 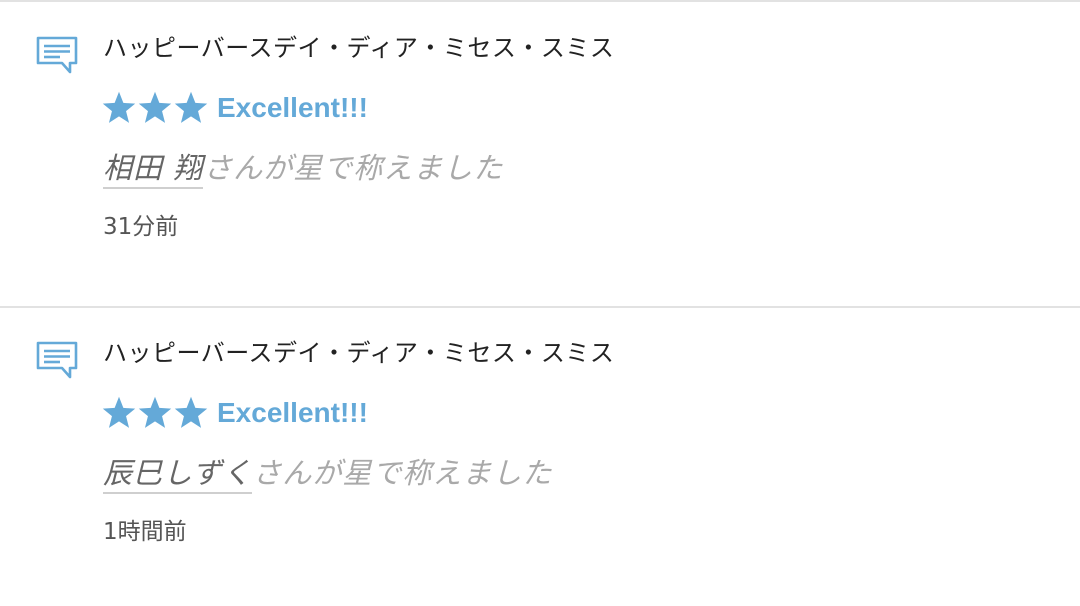 I want to click on praise-message: 辰巳しずくさんが星で称えました, so click(x=328, y=473).